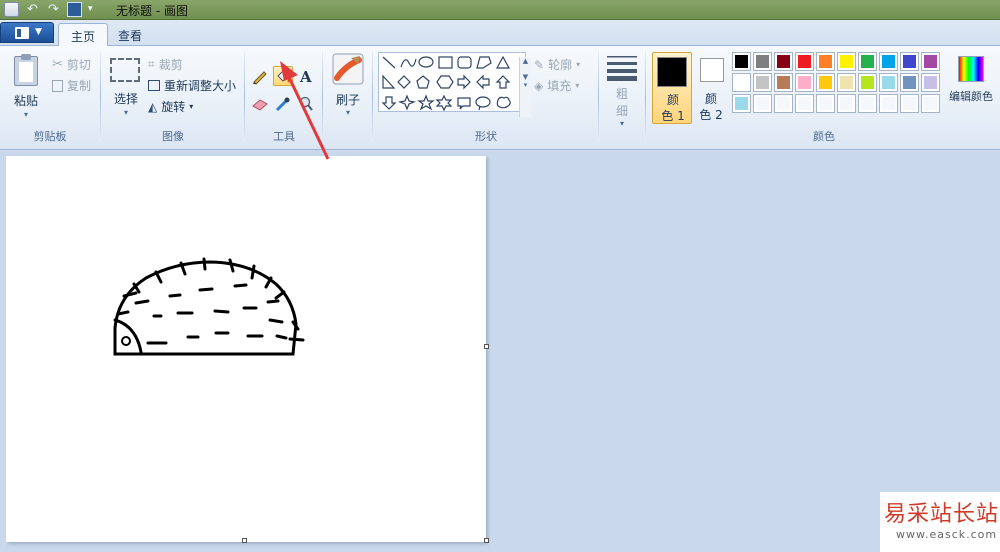 This screenshot has height=552, width=1000. What do you see at coordinates (824, 136) in the screenshot?
I see `colors-group-label: 颜色` at bounding box center [824, 136].